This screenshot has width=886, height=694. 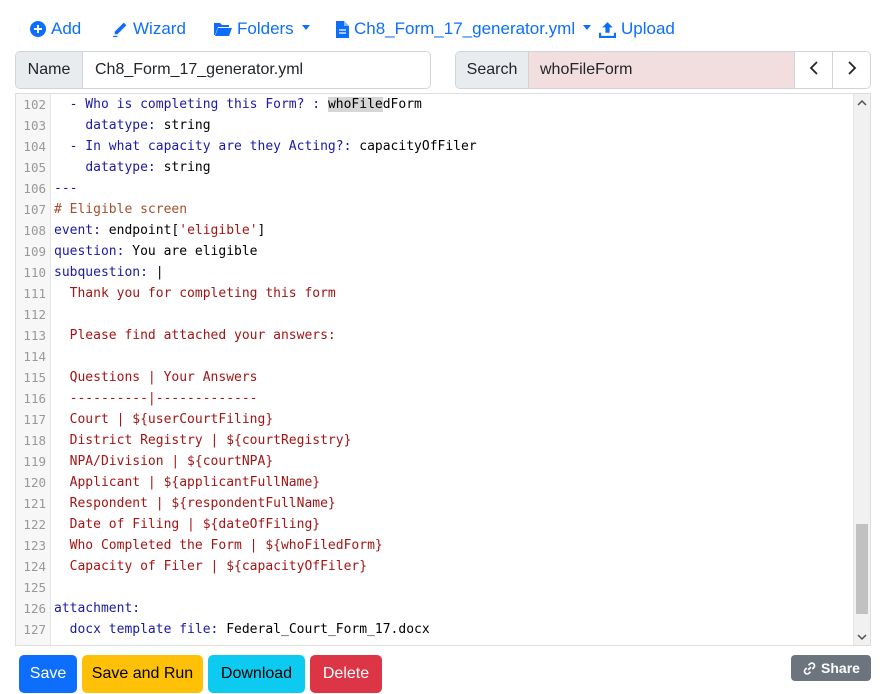 I want to click on name-input, so click(x=256, y=70).